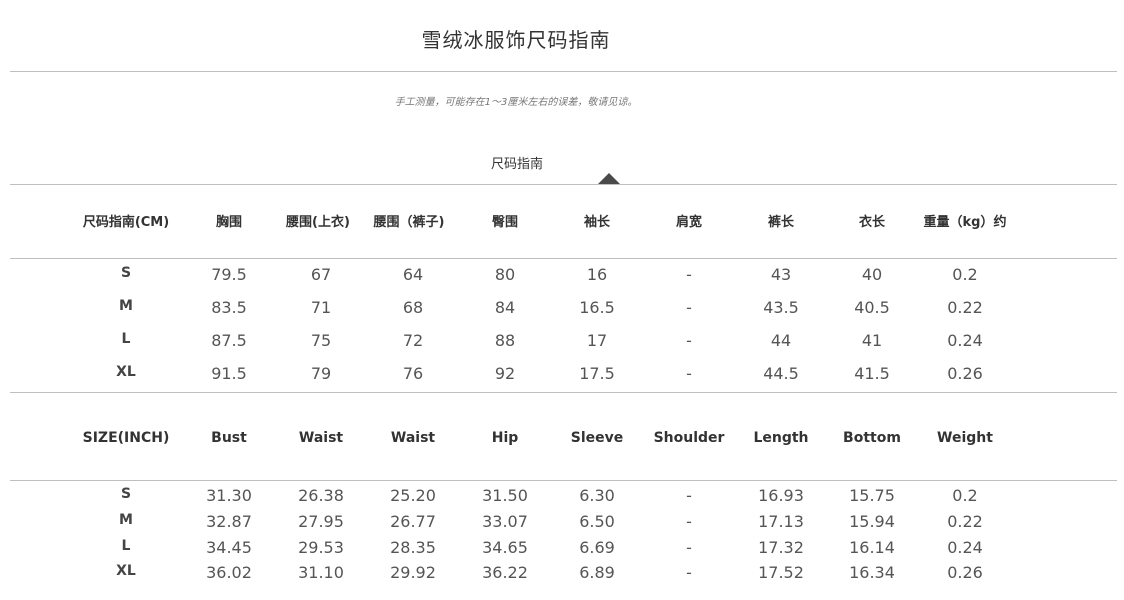  I want to click on inch-header-cell: Bottom, so click(872, 438).